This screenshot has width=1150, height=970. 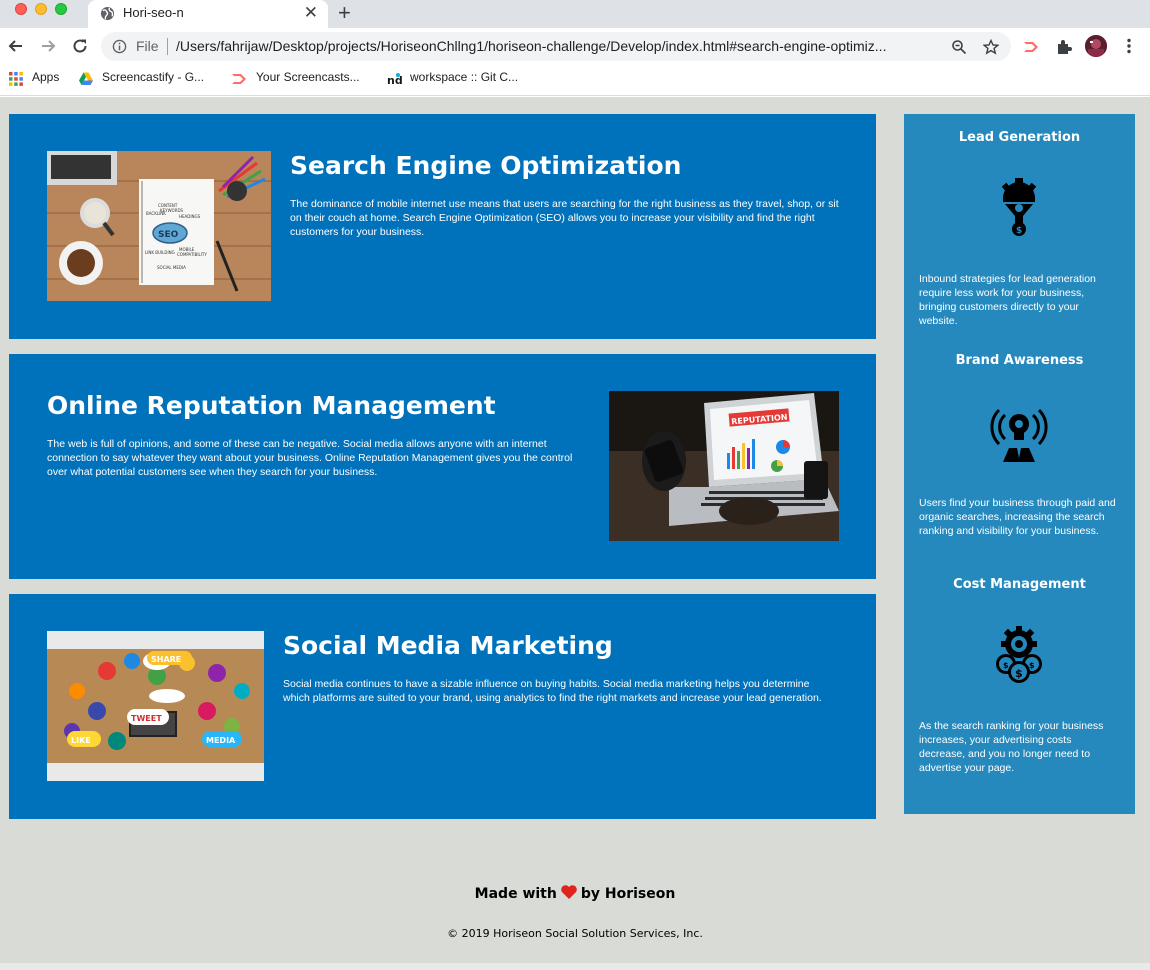 I want to click on new-tab-button: +, so click(x=344, y=13).